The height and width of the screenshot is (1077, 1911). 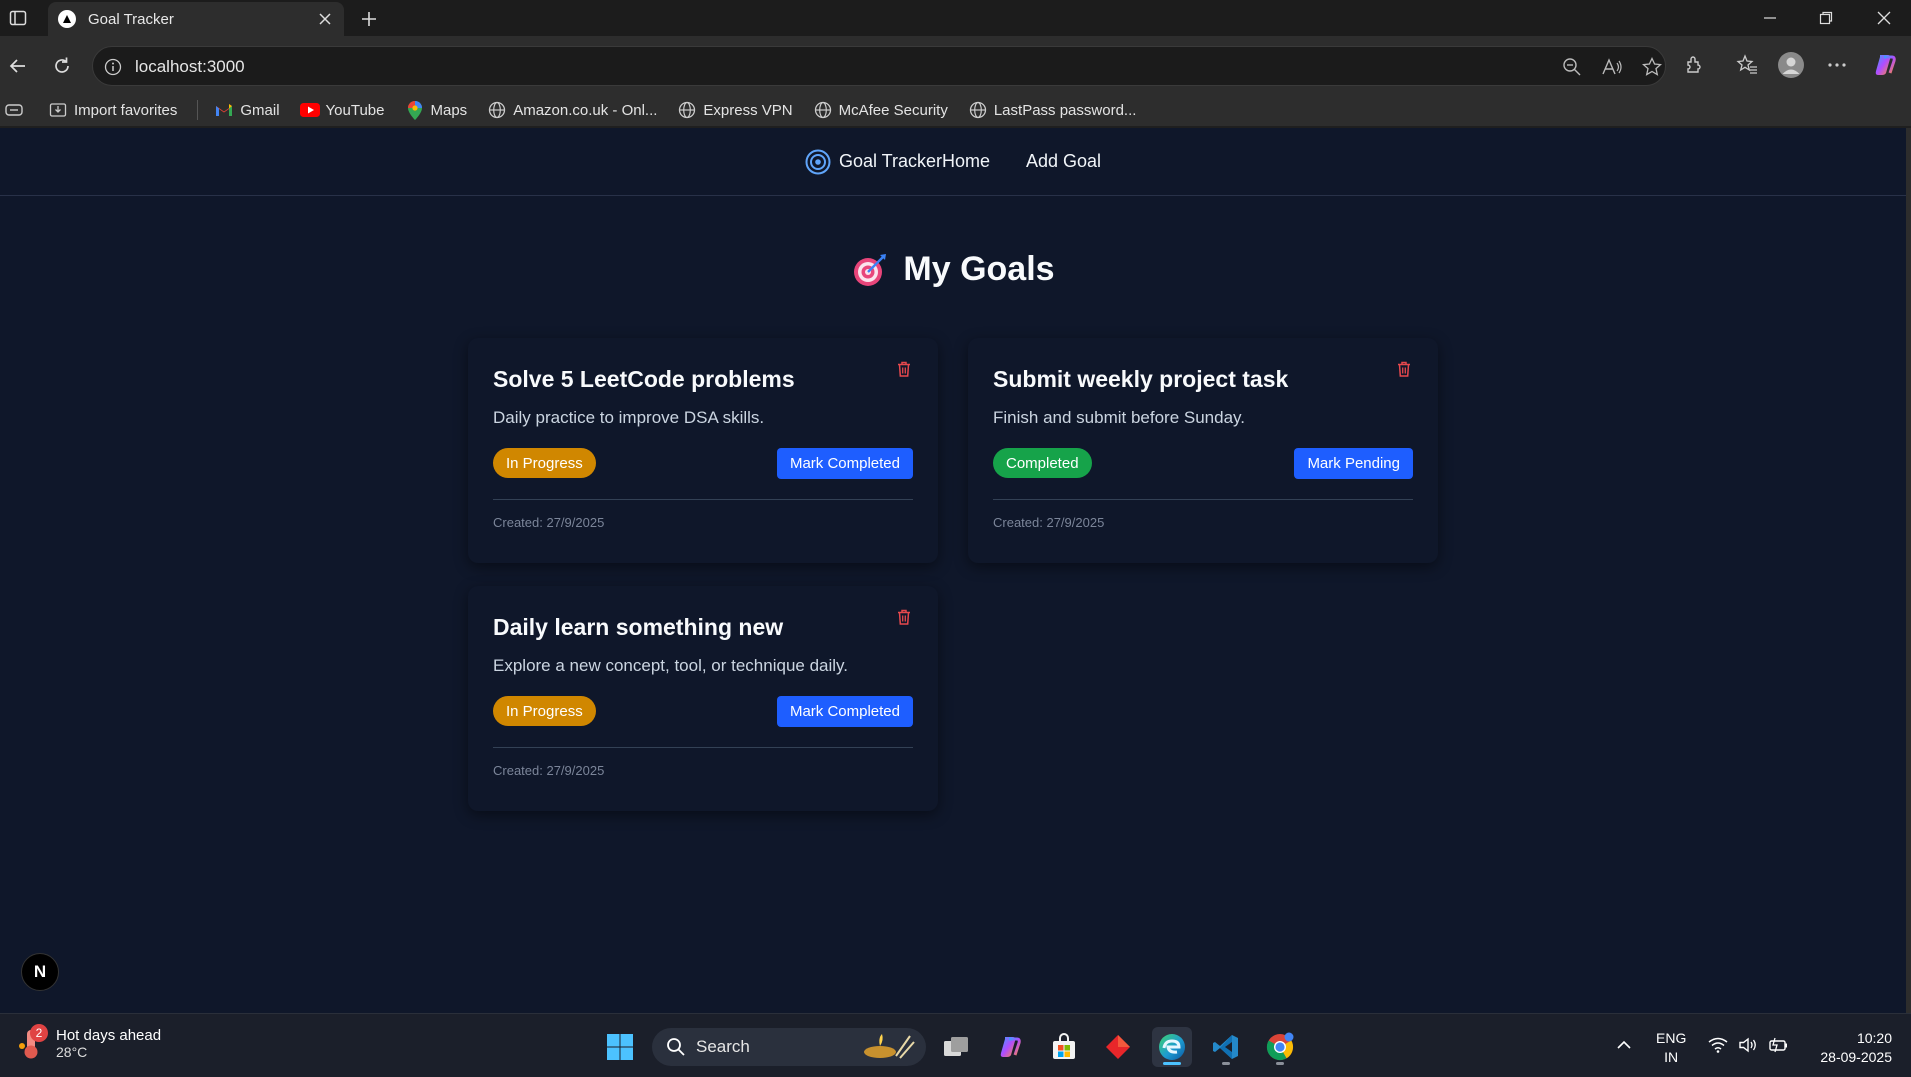 What do you see at coordinates (955, 18) in the screenshot?
I see `browser-tab-bar: Goal Tracker` at bounding box center [955, 18].